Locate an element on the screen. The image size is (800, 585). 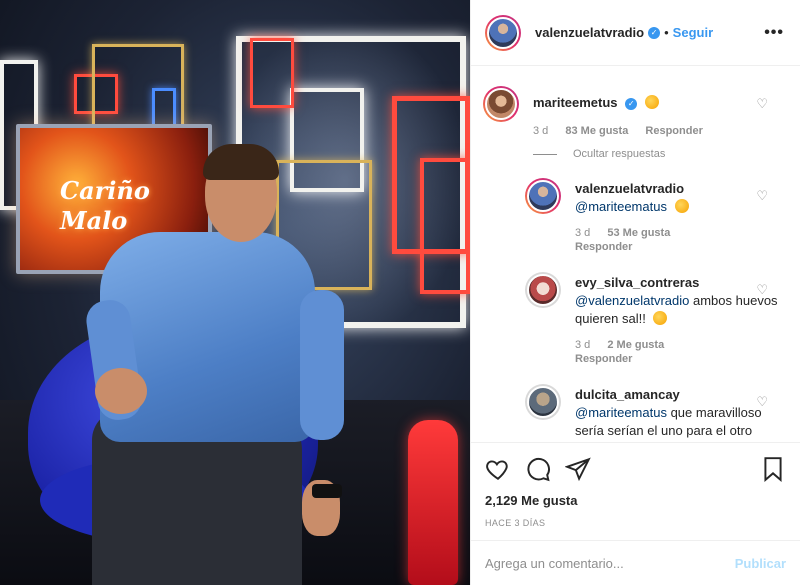
post-timestamp: HACE 3 DÍAS is located at coordinates (635, 523).